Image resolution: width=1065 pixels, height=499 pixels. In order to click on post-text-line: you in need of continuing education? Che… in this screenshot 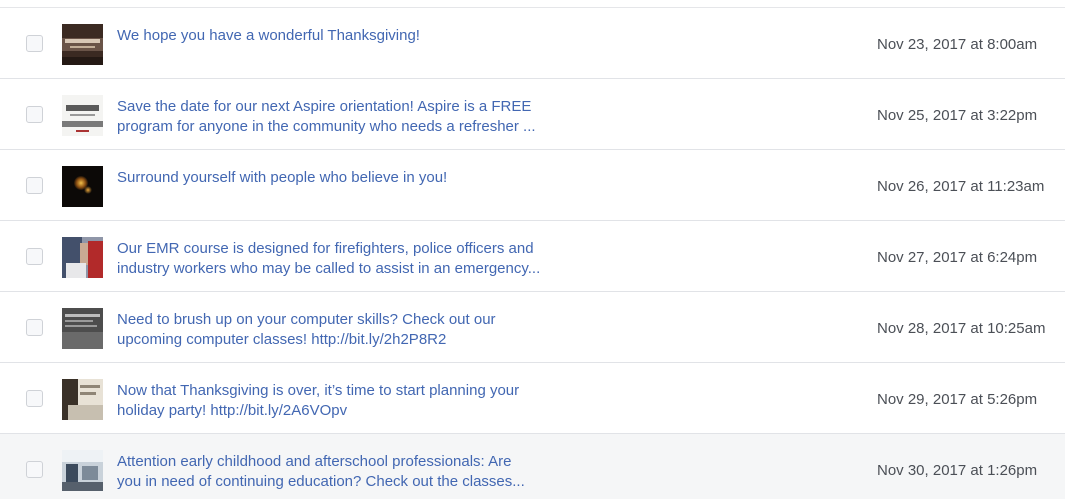, I will do `click(321, 481)`.